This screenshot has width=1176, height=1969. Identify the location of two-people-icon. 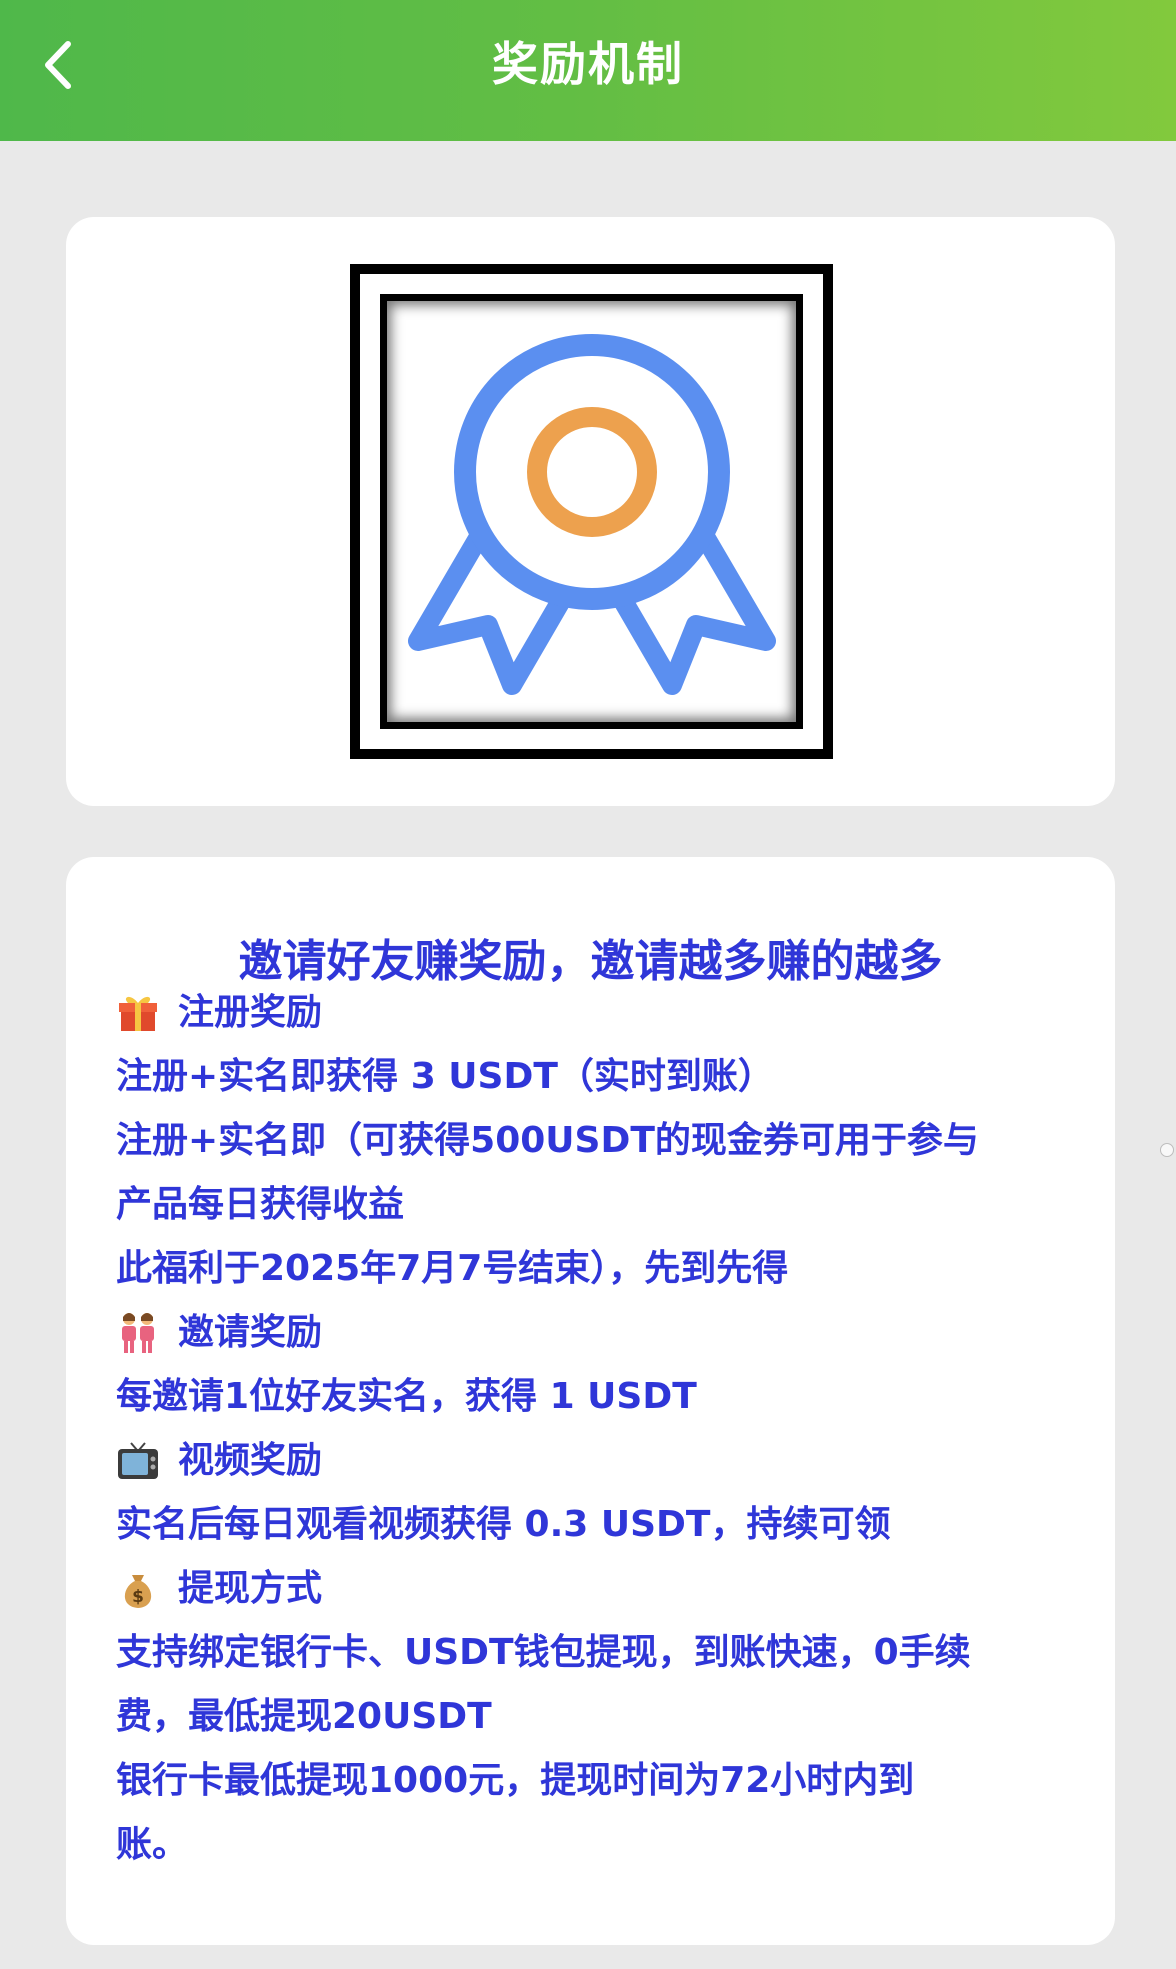
(138, 1333).